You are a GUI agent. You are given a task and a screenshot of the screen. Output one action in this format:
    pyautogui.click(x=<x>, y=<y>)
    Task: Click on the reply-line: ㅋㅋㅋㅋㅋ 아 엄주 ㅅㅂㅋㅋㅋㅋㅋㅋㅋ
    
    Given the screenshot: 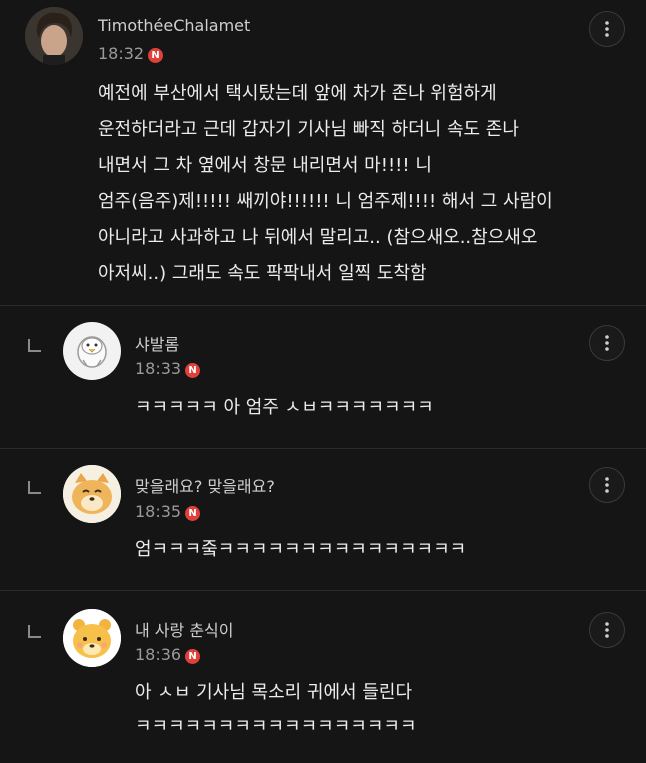 What is the action you would take?
    pyautogui.click(x=284, y=407)
    